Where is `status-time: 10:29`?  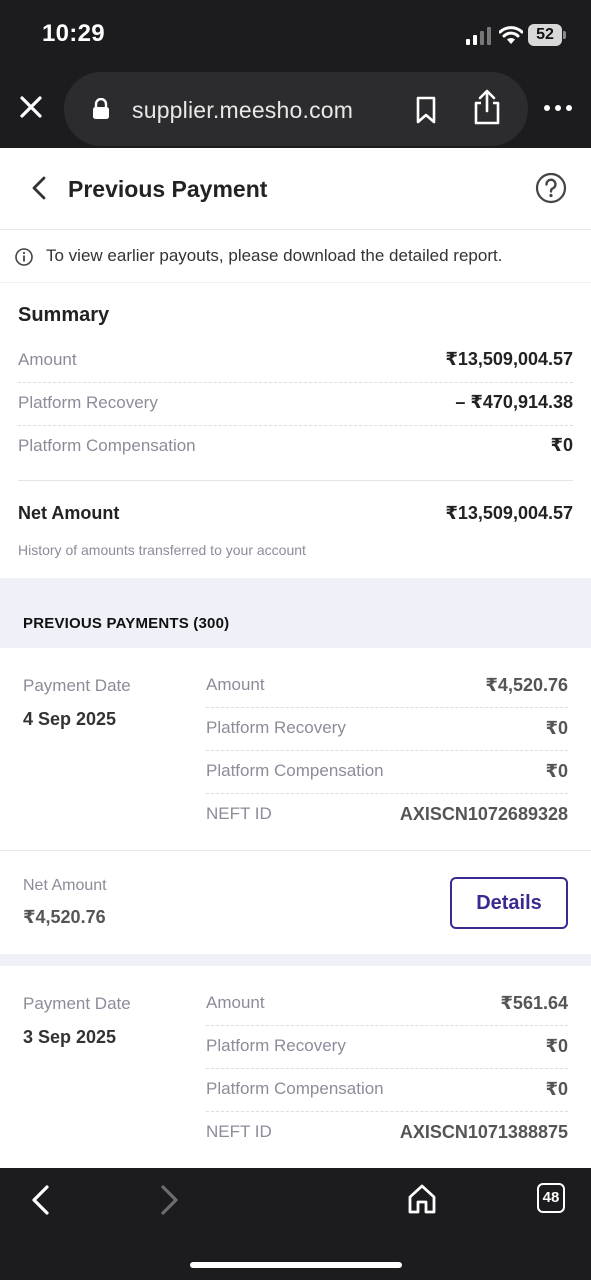
status-time: 10:29 is located at coordinates (73, 33).